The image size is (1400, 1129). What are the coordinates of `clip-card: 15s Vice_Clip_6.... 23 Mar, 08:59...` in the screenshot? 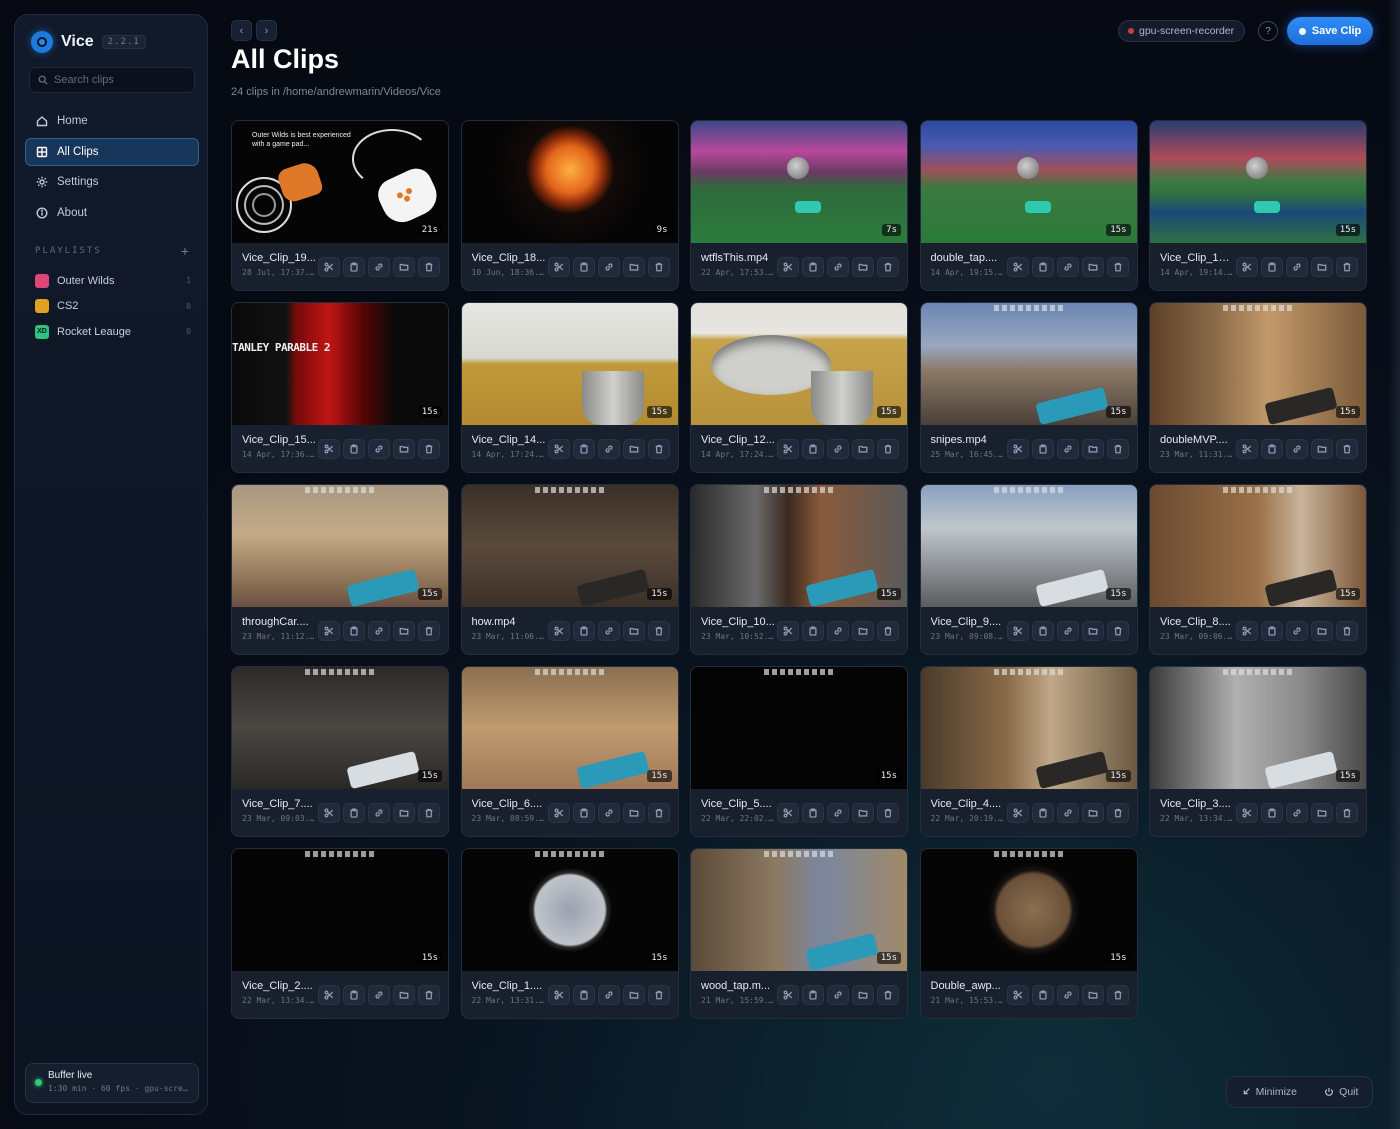 It's located at (569, 751).